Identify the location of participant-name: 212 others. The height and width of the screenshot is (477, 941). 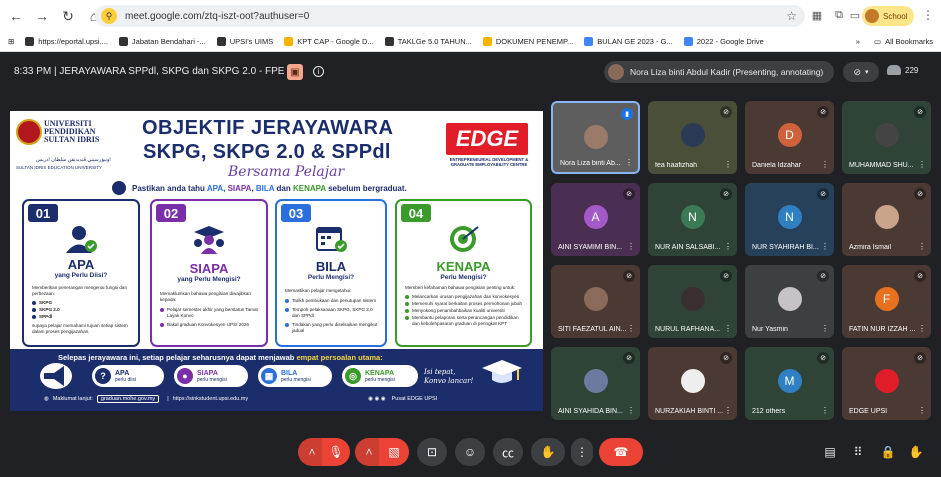
(769, 411).